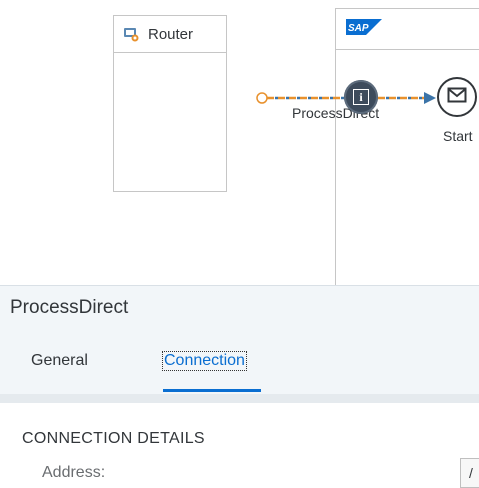 The width and height of the screenshot is (479, 488). What do you see at coordinates (204, 361) in the screenshot?
I see `tab-connection: Connection` at bounding box center [204, 361].